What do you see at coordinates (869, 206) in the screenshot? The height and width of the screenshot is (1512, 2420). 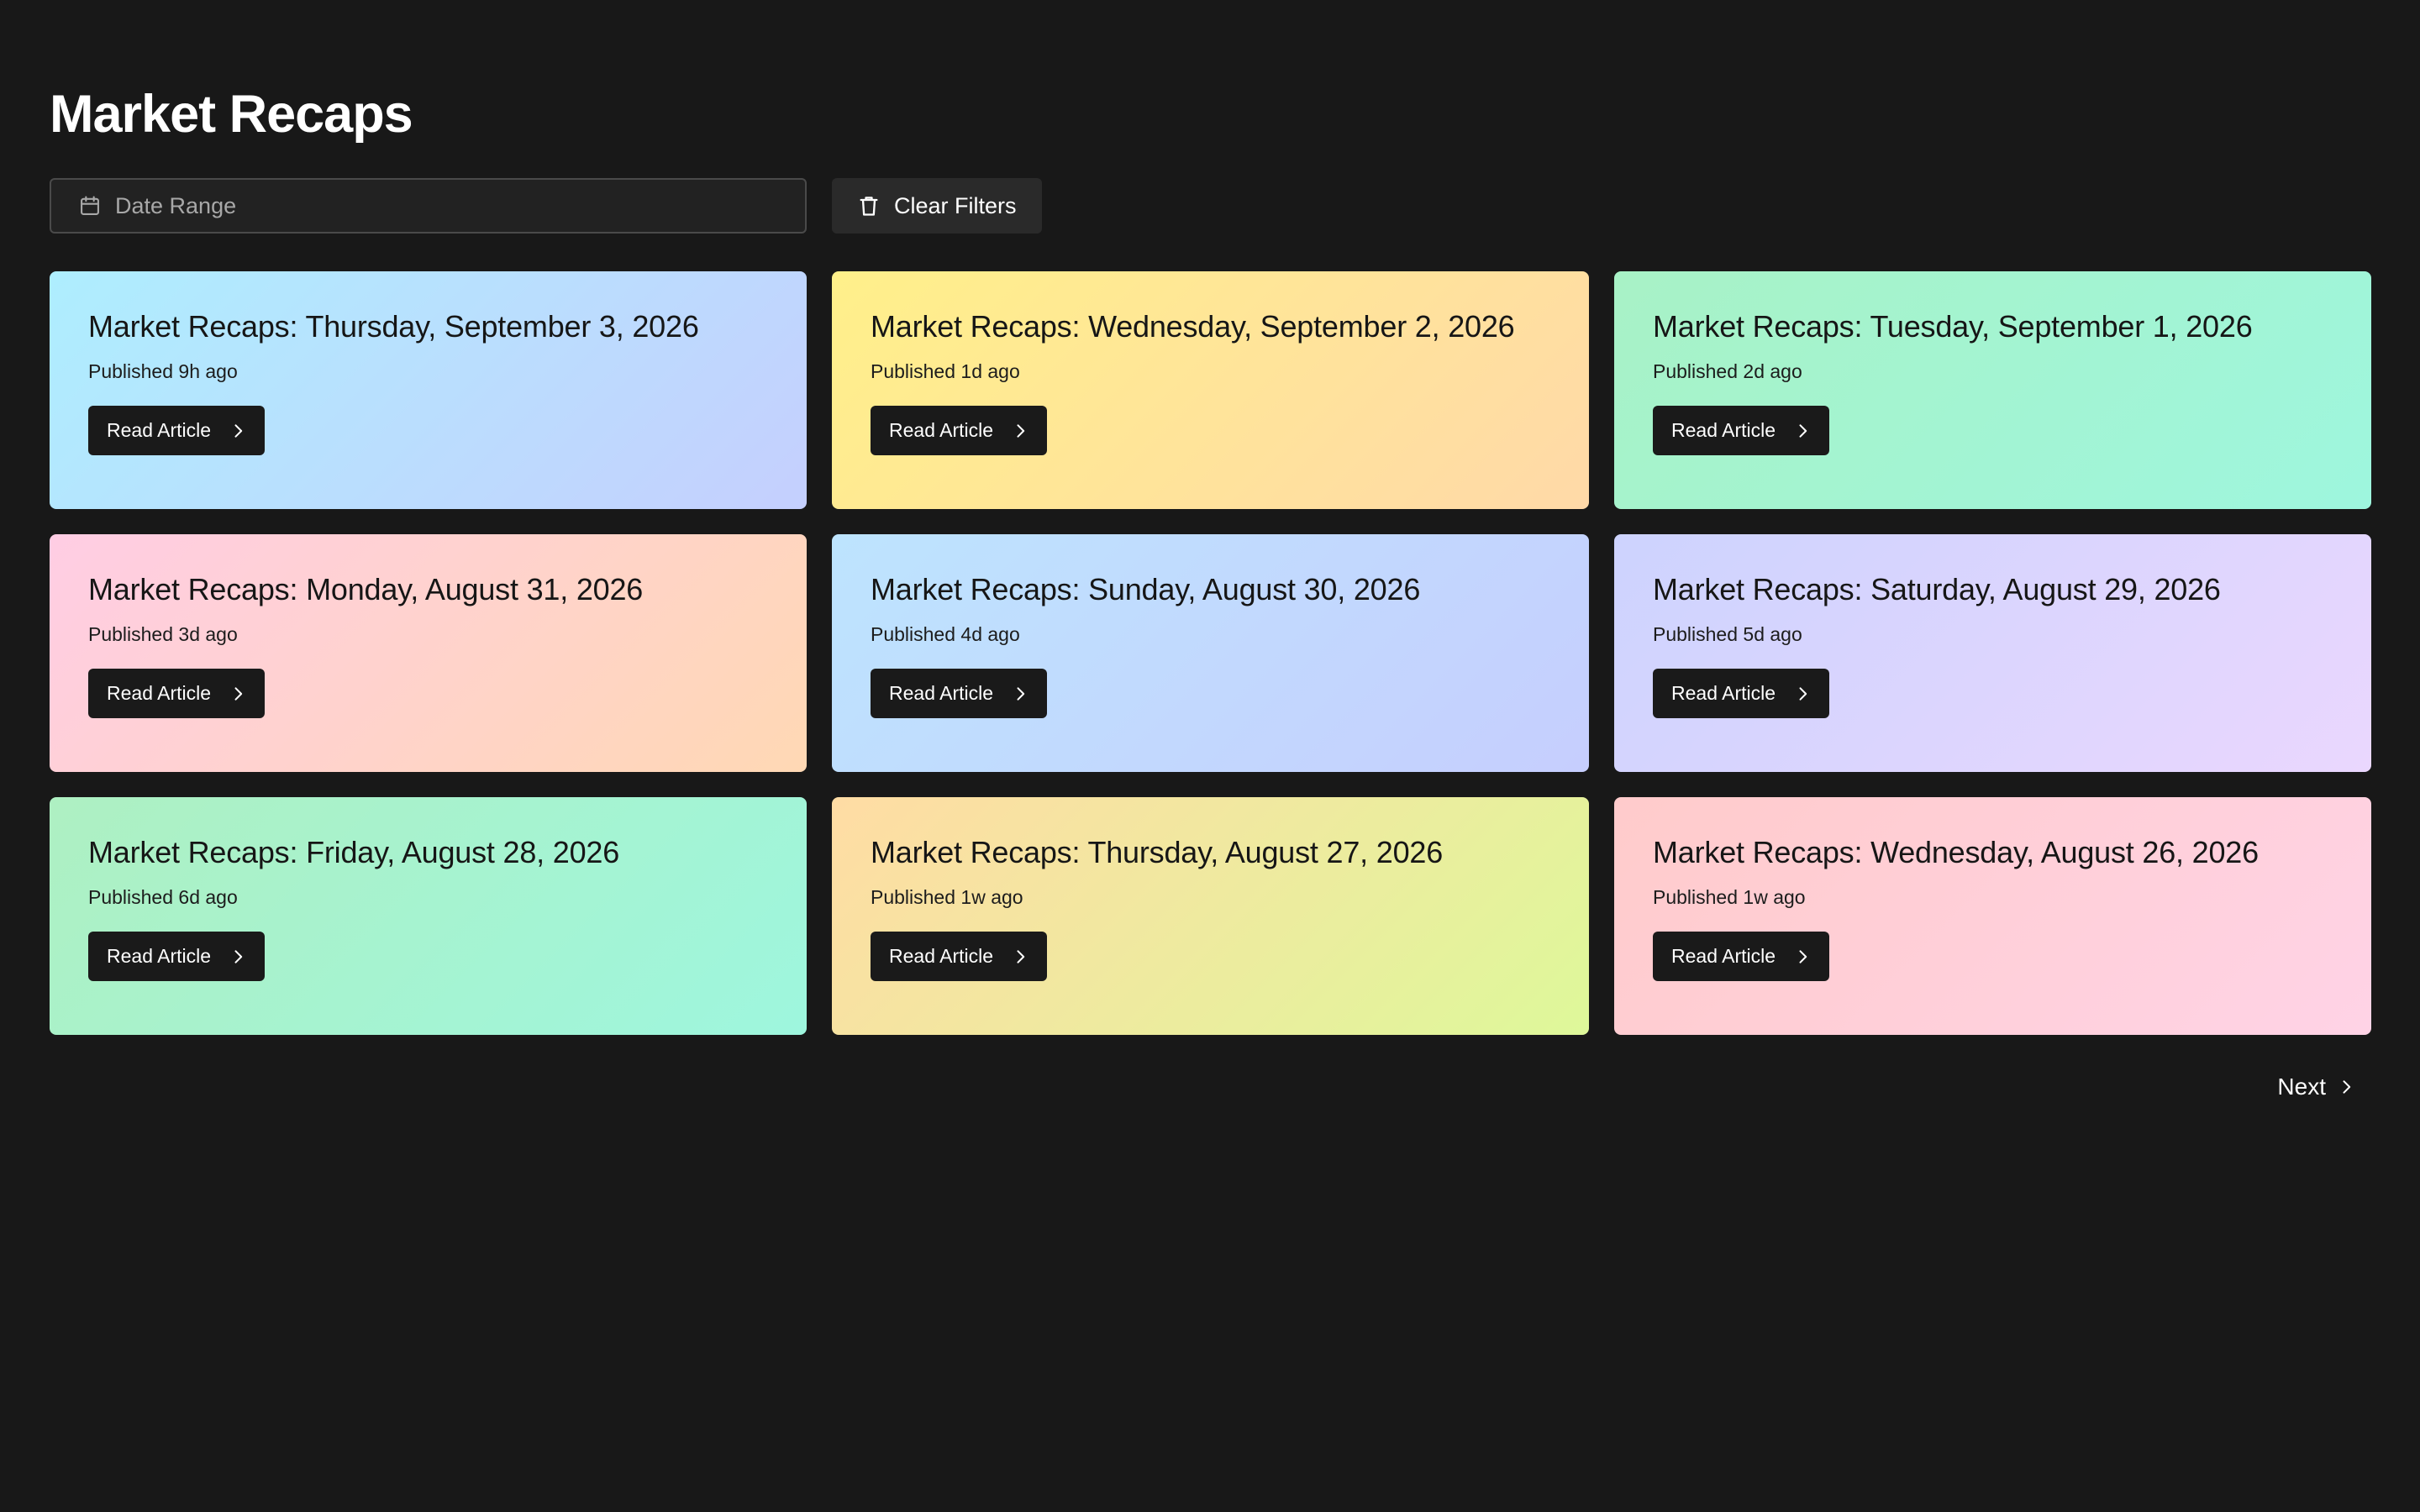 I see `trash-icon` at bounding box center [869, 206].